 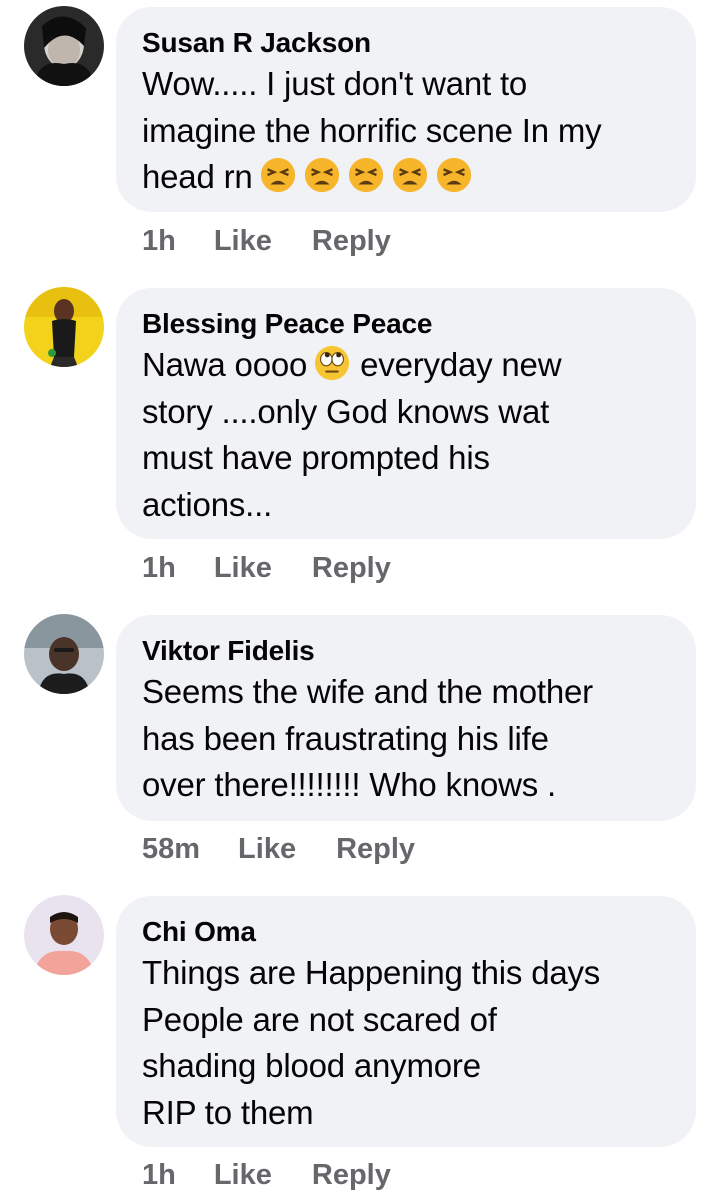 What do you see at coordinates (332, 363) in the screenshot?
I see `rolling-eyes-emoji` at bounding box center [332, 363].